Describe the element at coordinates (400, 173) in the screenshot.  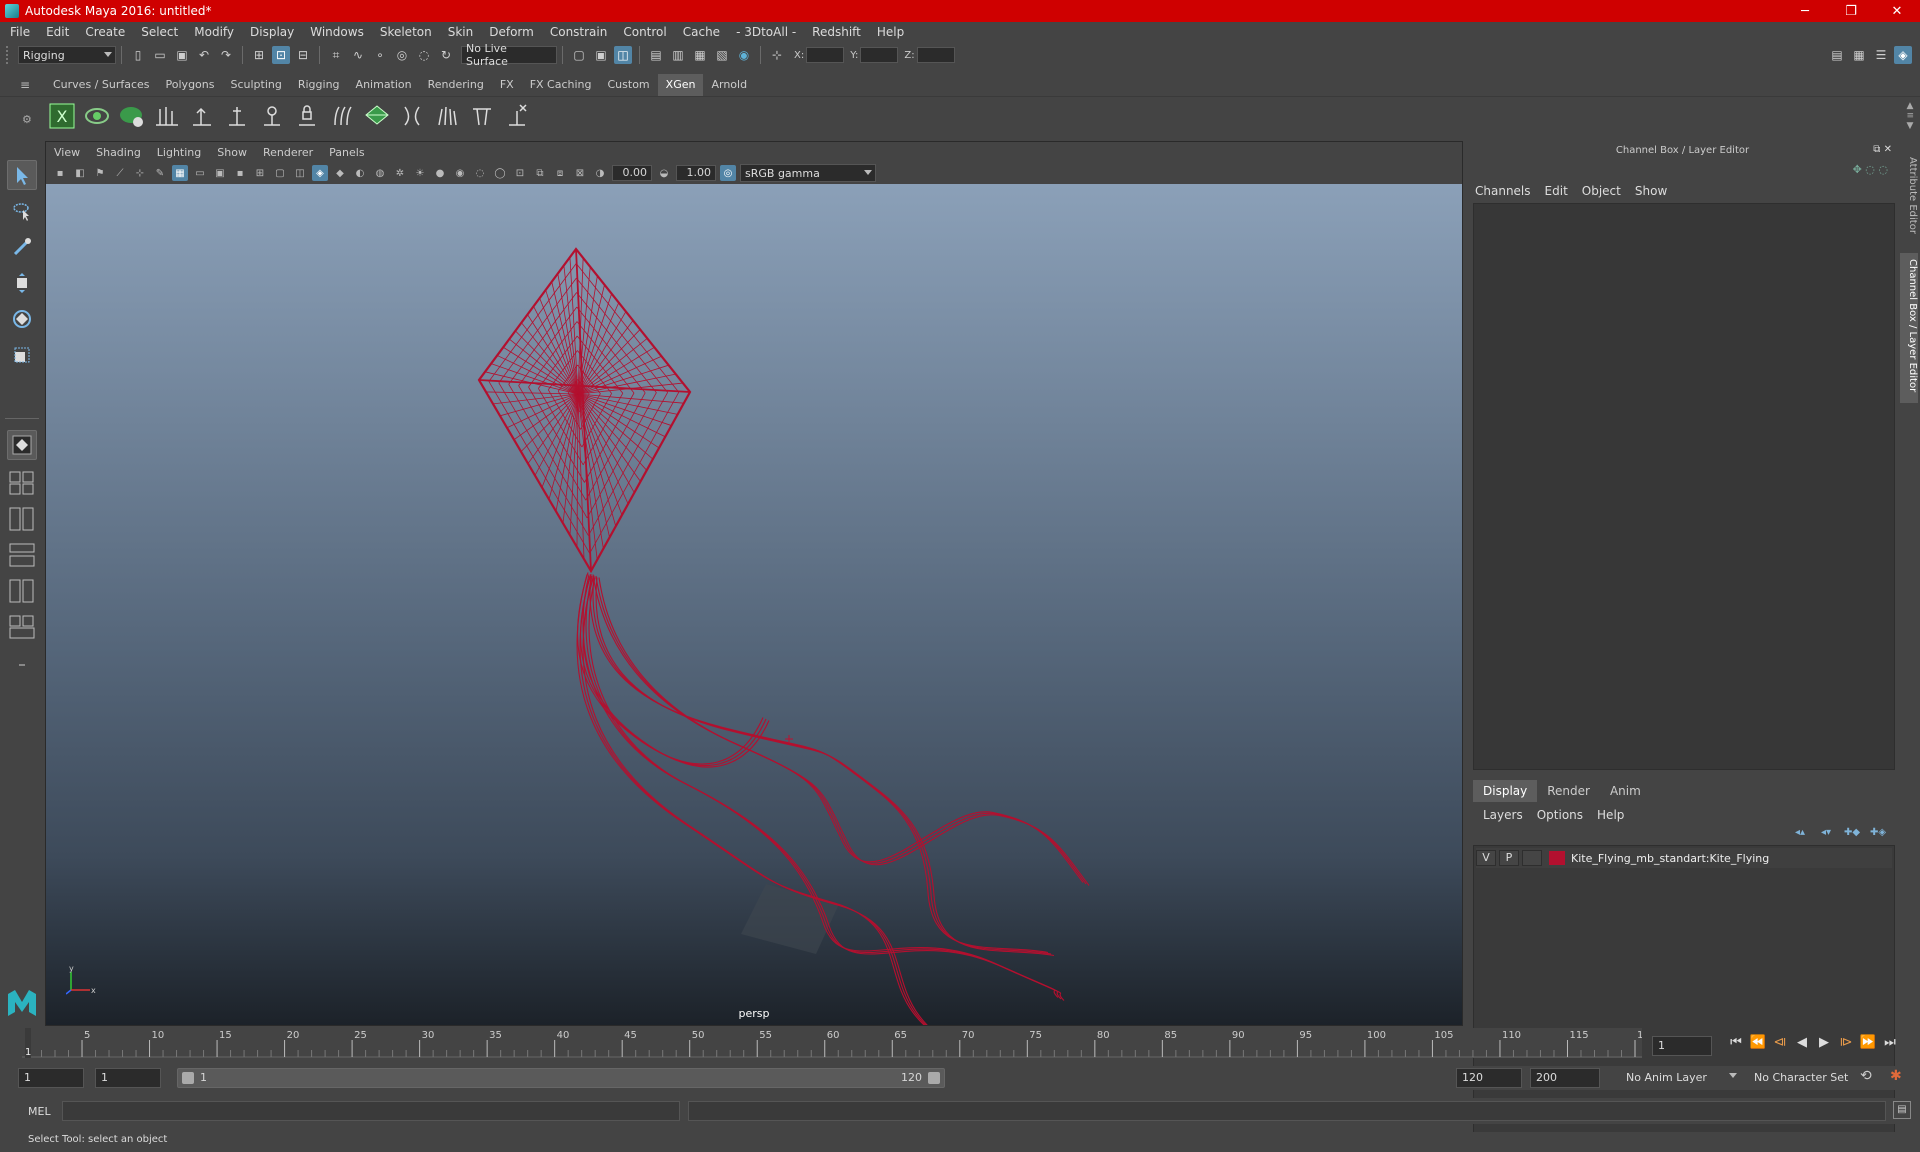
I see `use-all-lights-icon: ✲` at that location.